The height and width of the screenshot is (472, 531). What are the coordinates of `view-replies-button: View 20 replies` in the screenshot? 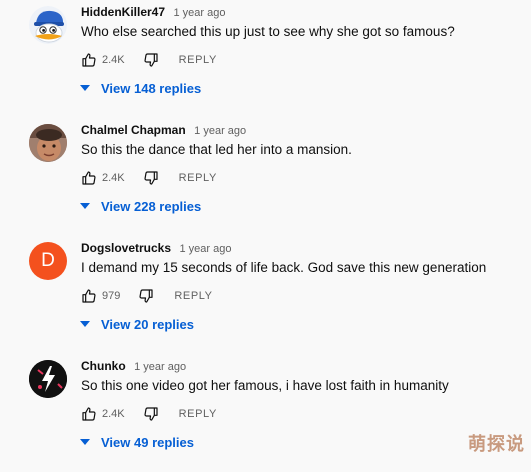 It's located at (137, 324).